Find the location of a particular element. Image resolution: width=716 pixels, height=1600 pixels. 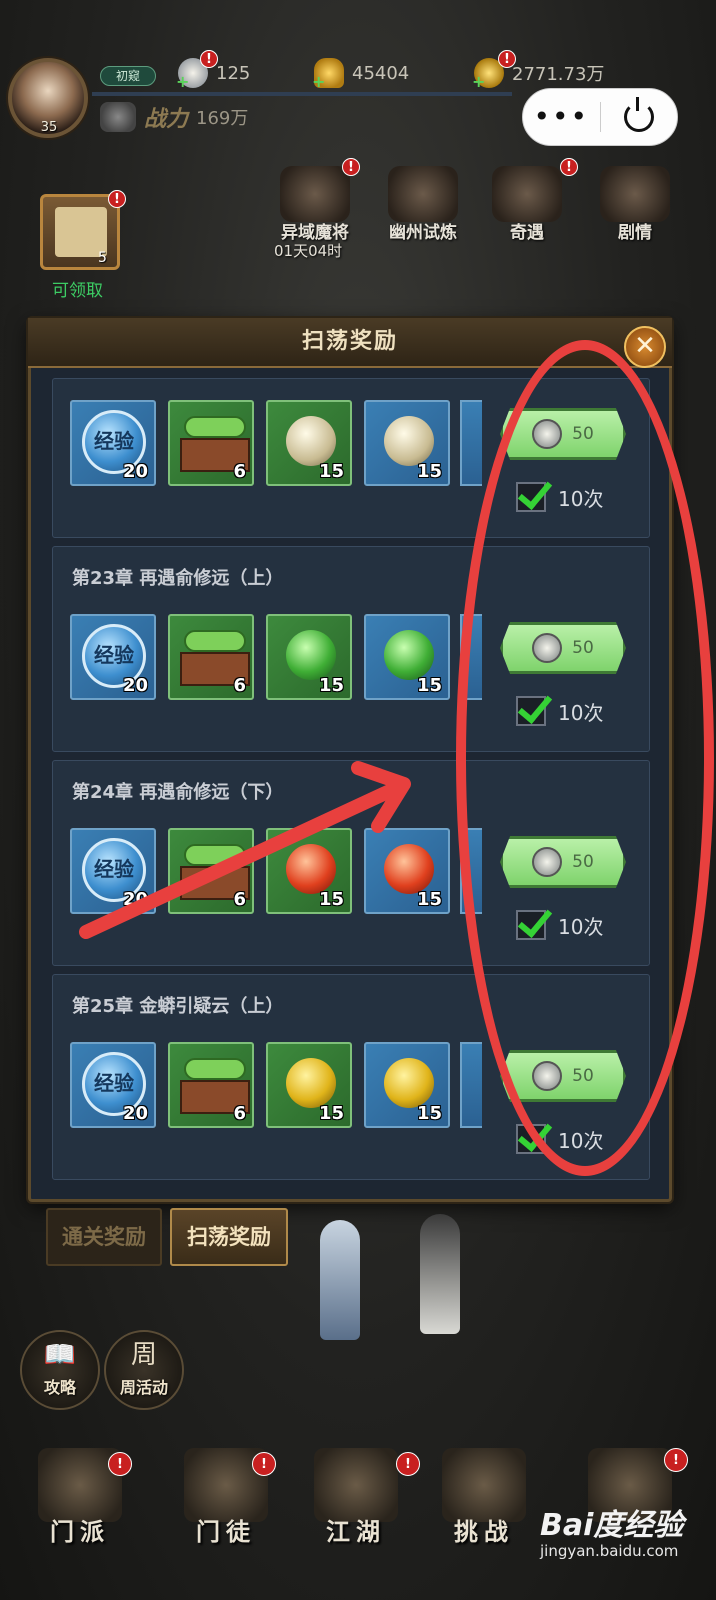

player-level: 35 is located at coordinates (49, 127).